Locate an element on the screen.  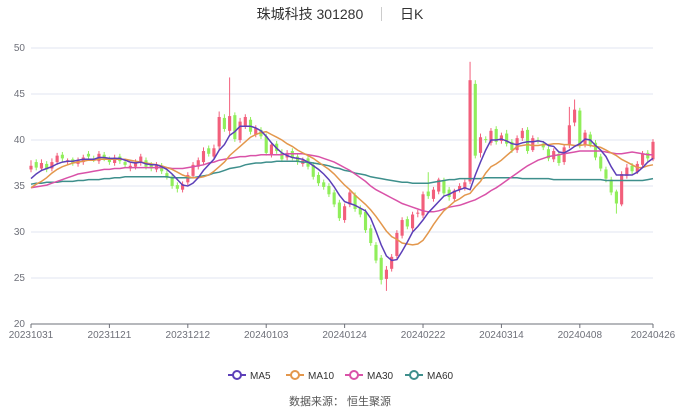
x-tick-label: 20231212 is located at coordinates (188, 335).